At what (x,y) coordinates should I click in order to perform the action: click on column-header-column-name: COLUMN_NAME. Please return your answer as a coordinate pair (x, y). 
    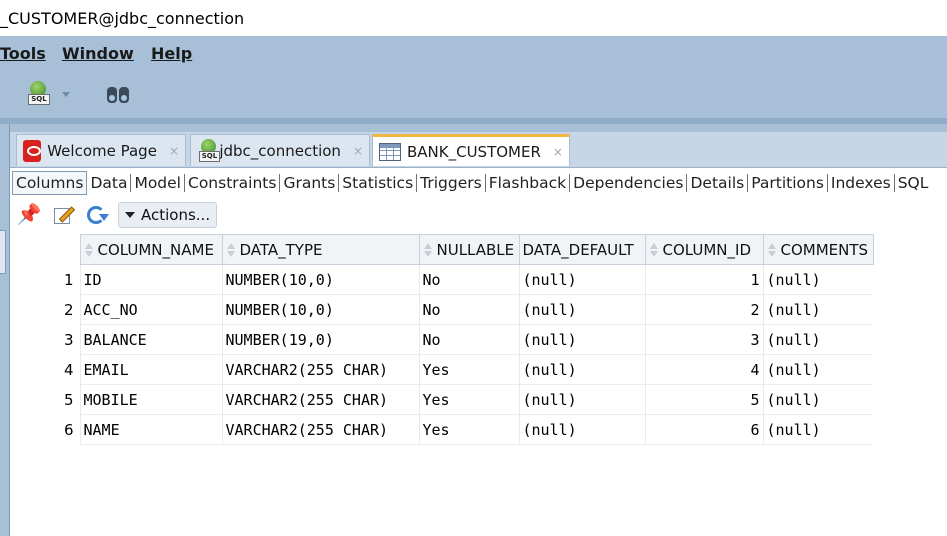
    Looking at the image, I should click on (151, 249).